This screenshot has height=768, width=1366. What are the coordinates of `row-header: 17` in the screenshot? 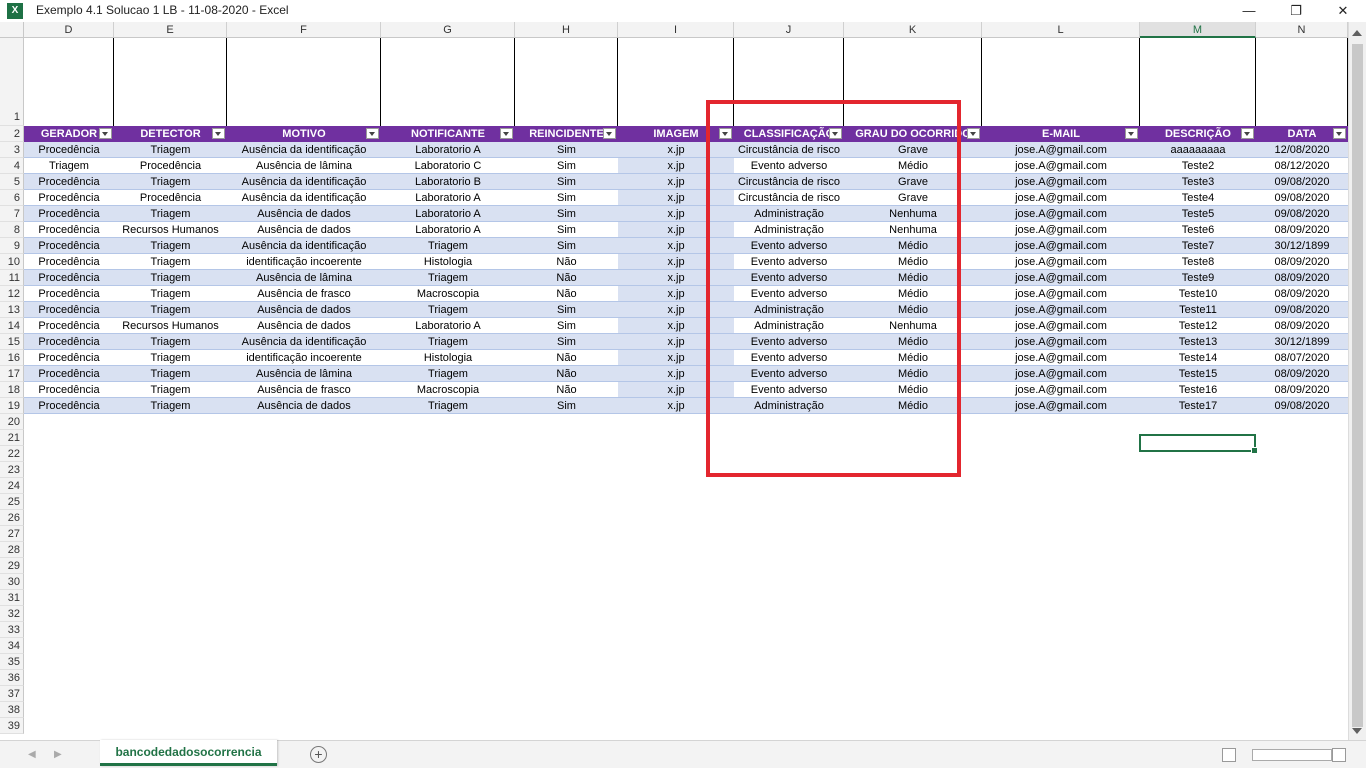 It's located at (12, 374).